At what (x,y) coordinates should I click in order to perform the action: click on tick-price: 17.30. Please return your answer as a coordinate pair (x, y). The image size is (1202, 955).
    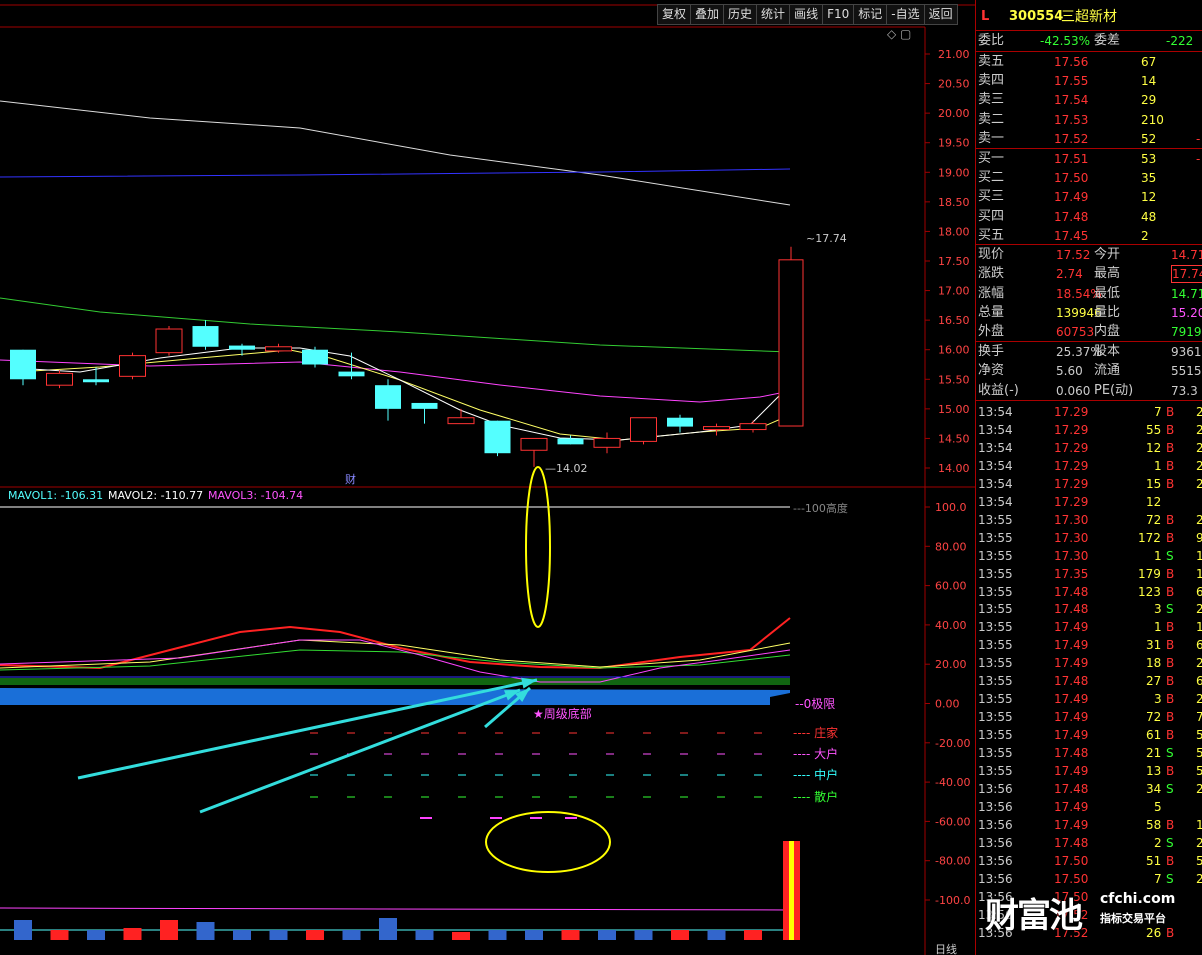
    Looking at the image, I should click on (1071, 519).